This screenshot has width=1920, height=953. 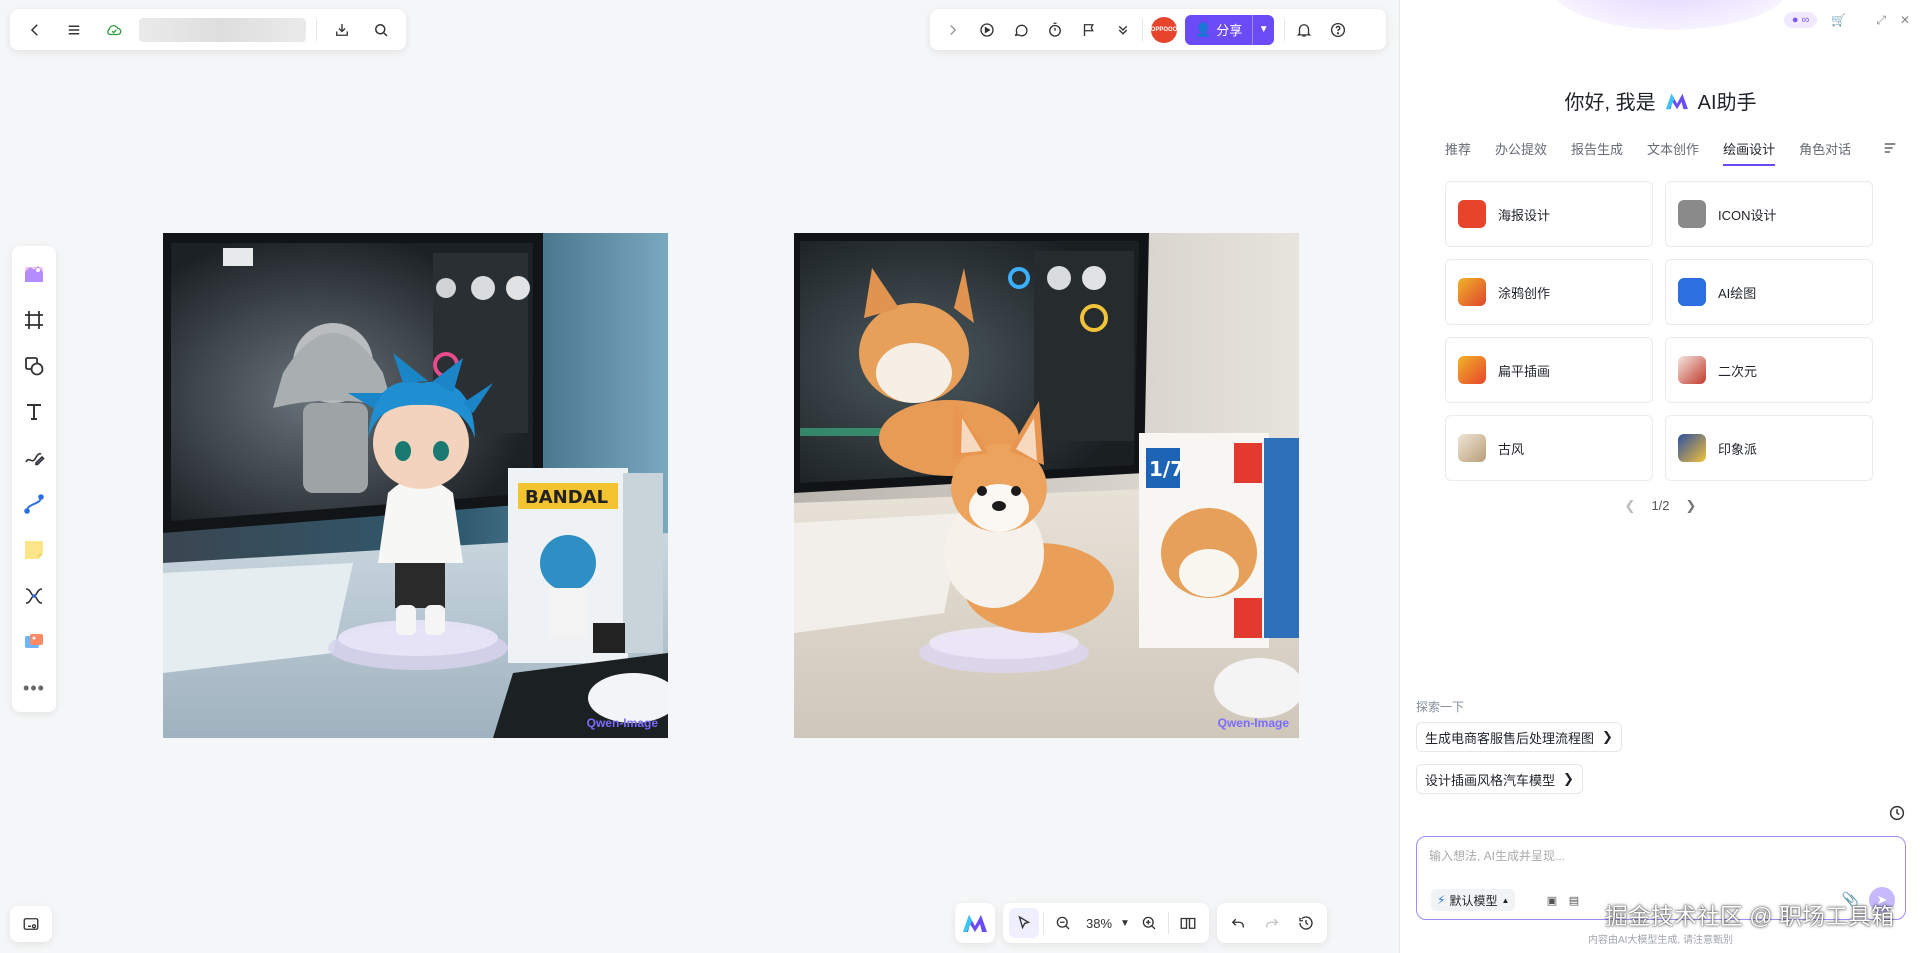 What do you see at coordinates (1149, 923) in the screenshot?
I see `zoom-in-icon` at bounding box center [1149, 923].